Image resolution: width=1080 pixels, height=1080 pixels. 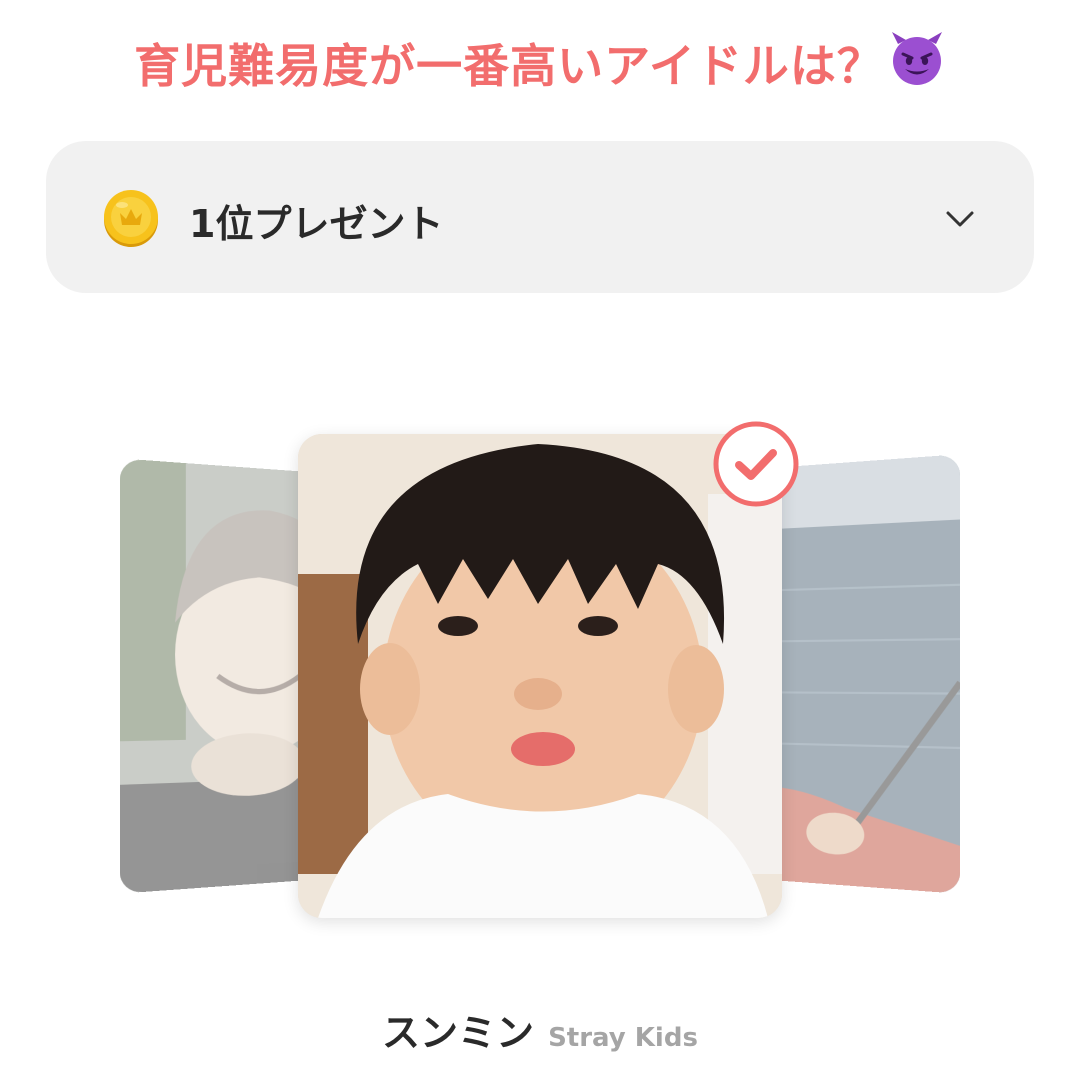 I want to click on prize-label: 1位プレゼント, so click(x=316, y=224).